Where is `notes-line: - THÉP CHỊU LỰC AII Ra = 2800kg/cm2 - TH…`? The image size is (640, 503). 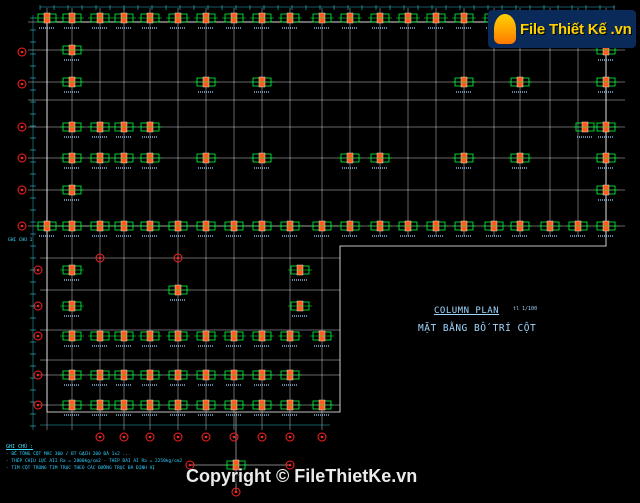
notes-line: - THÉP CHỊU LỰC AII Ra = 2800kg/cm2 - TH… is located at coordinates (94, 461).